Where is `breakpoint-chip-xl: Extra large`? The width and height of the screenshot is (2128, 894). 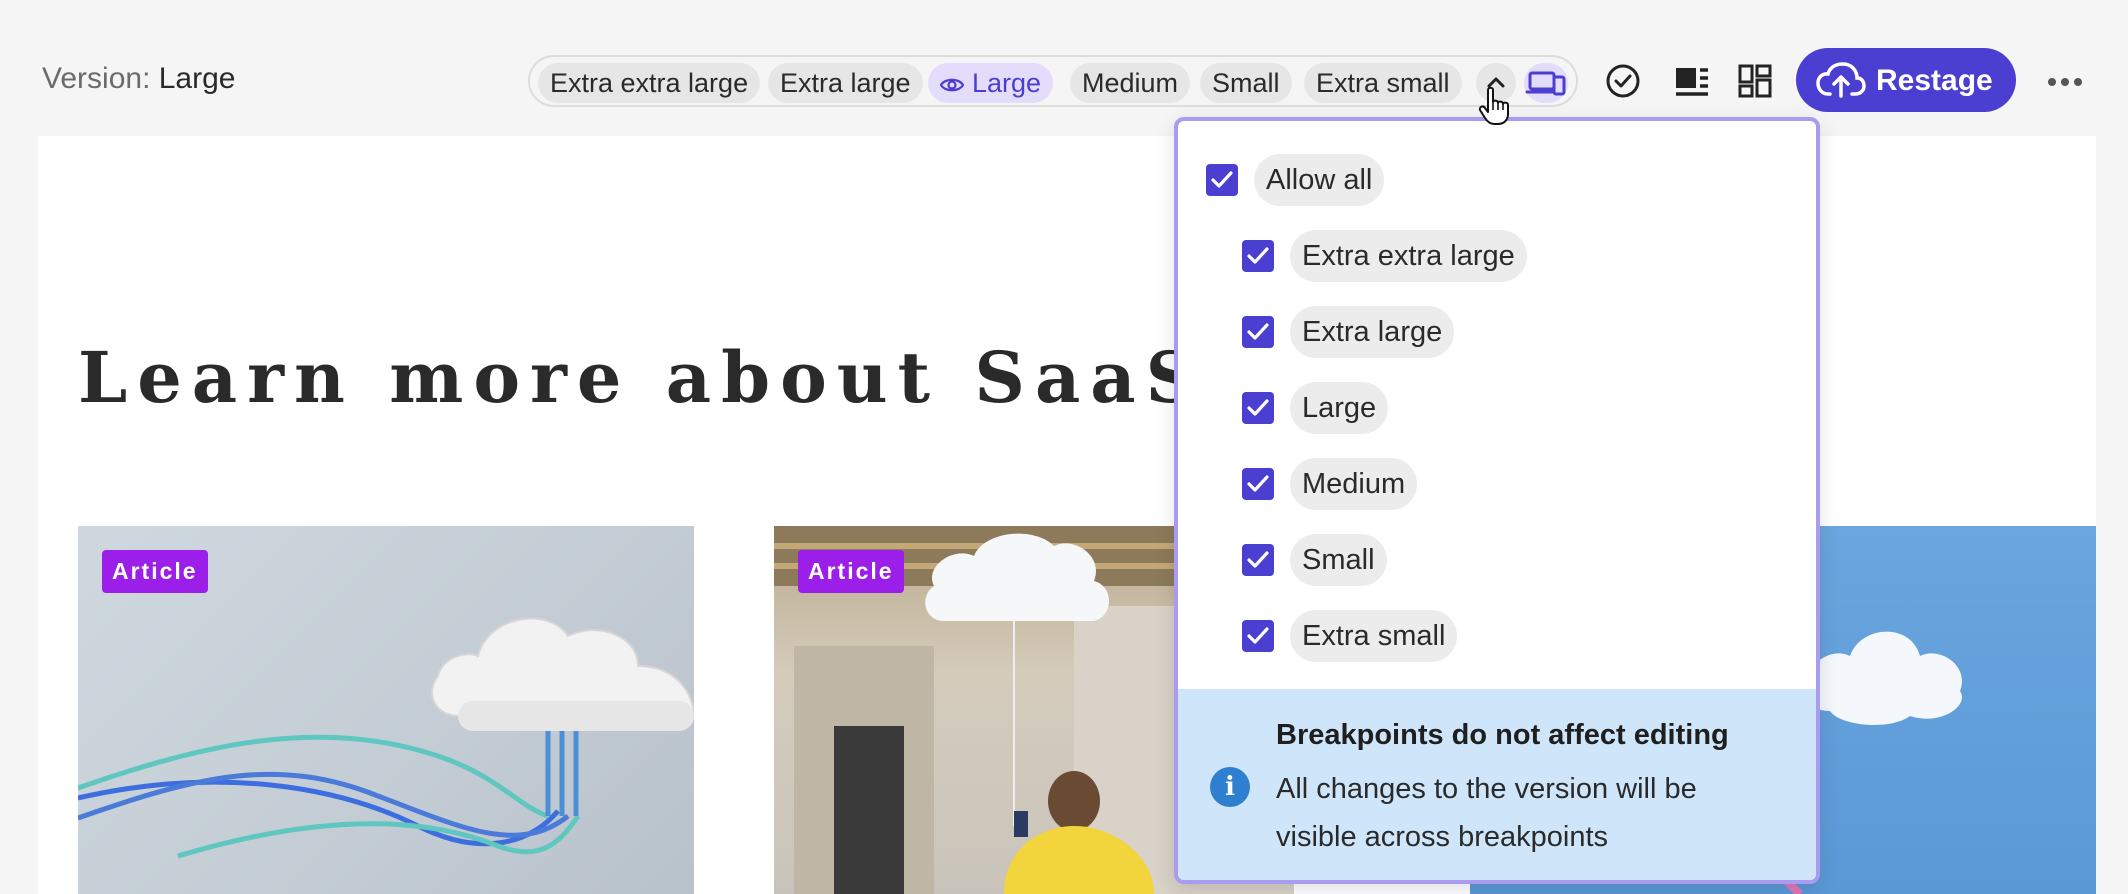 breakpoint-chip-xl: Extra large is located at coordinates (845, 83).